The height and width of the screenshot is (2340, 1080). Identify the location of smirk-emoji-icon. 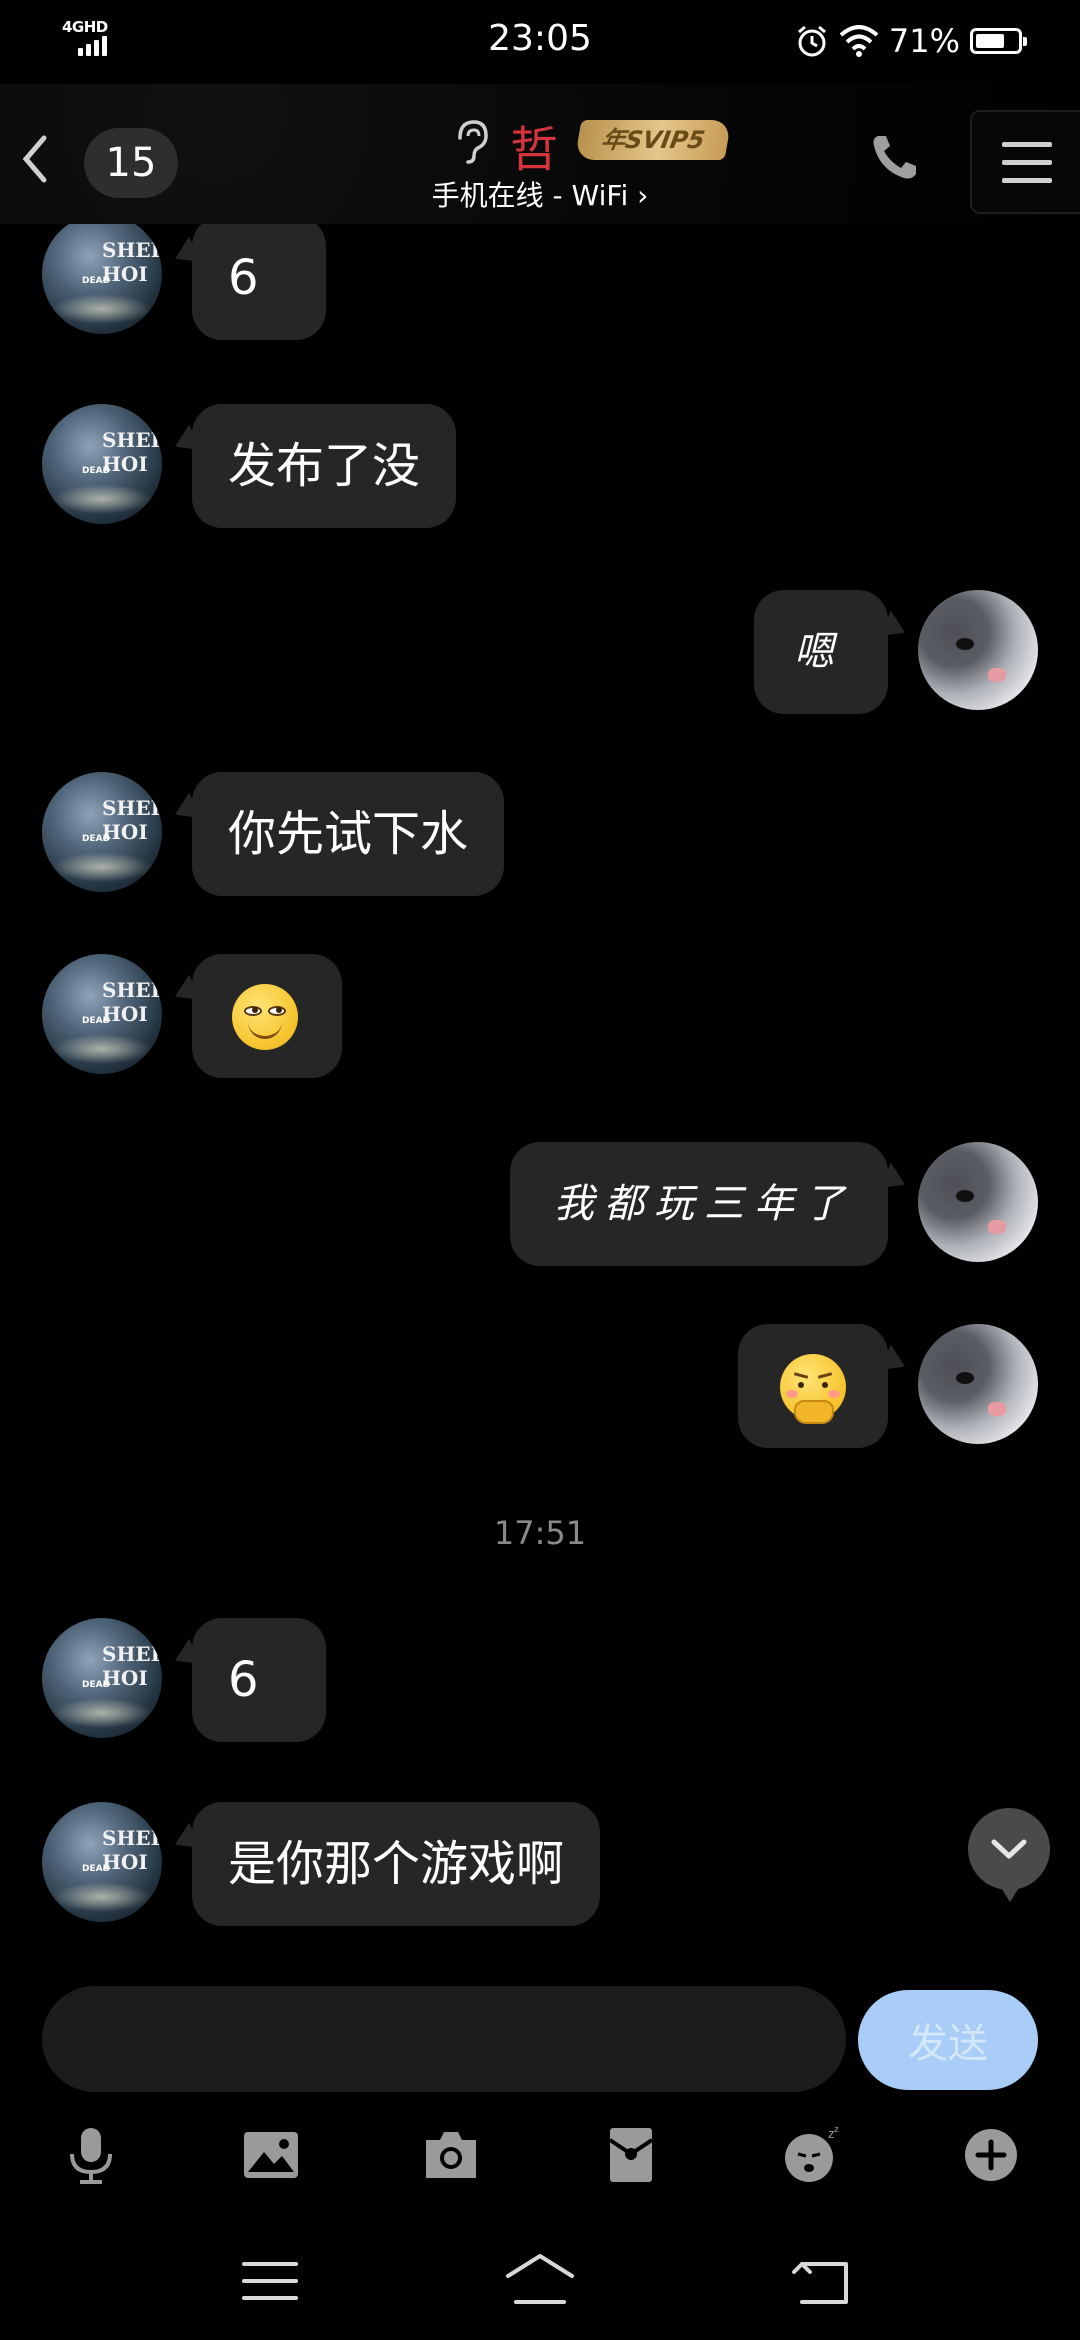
(265, 1017).